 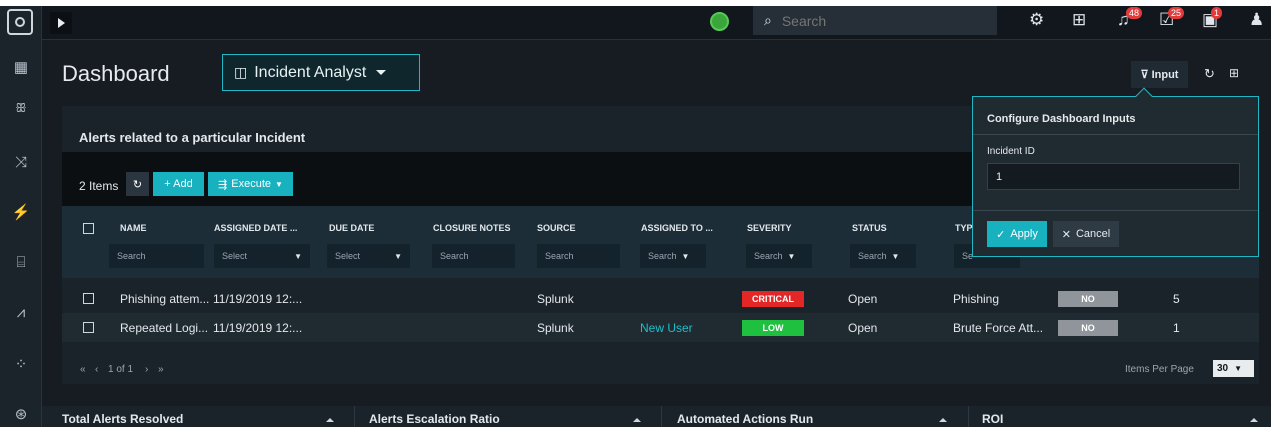 I want to click on users-icon: ꕥ, so click(x=21, y=108).